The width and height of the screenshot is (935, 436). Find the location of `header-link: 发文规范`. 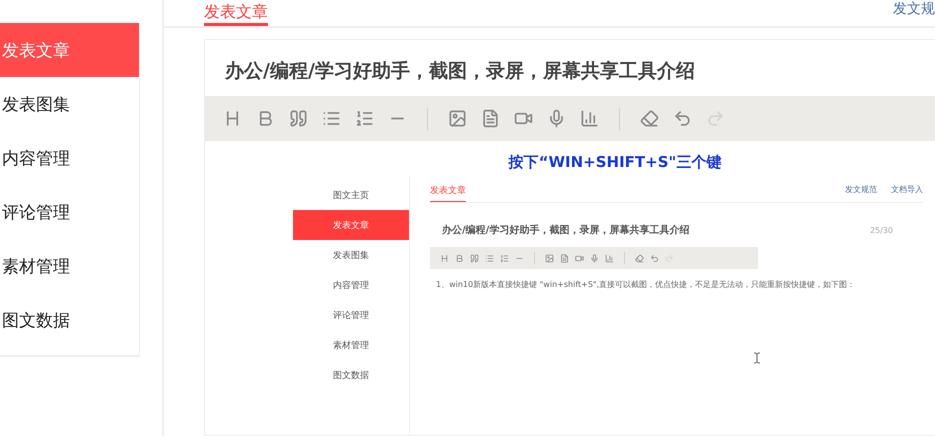

header-link: 发文规范 is located at coordinates (861, 193).